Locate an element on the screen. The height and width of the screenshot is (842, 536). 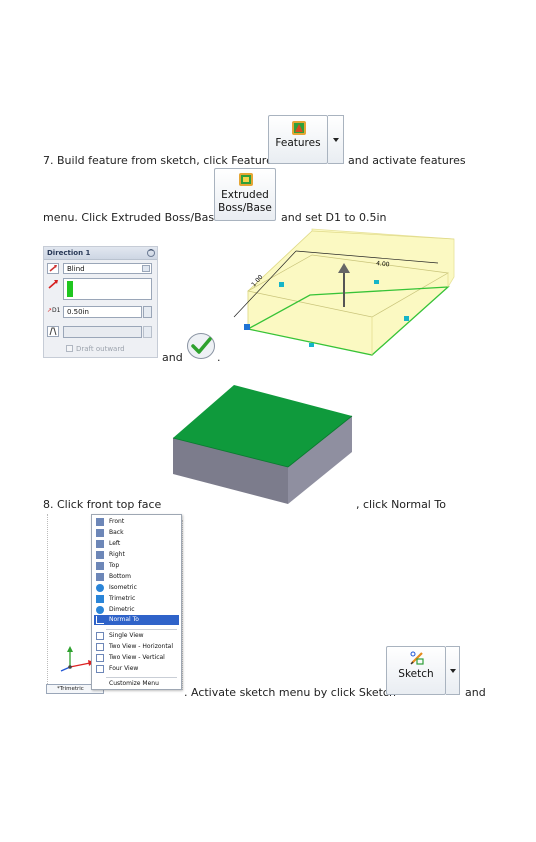
panel-header-label: Direction 1 is located at coordinates (69, 253).